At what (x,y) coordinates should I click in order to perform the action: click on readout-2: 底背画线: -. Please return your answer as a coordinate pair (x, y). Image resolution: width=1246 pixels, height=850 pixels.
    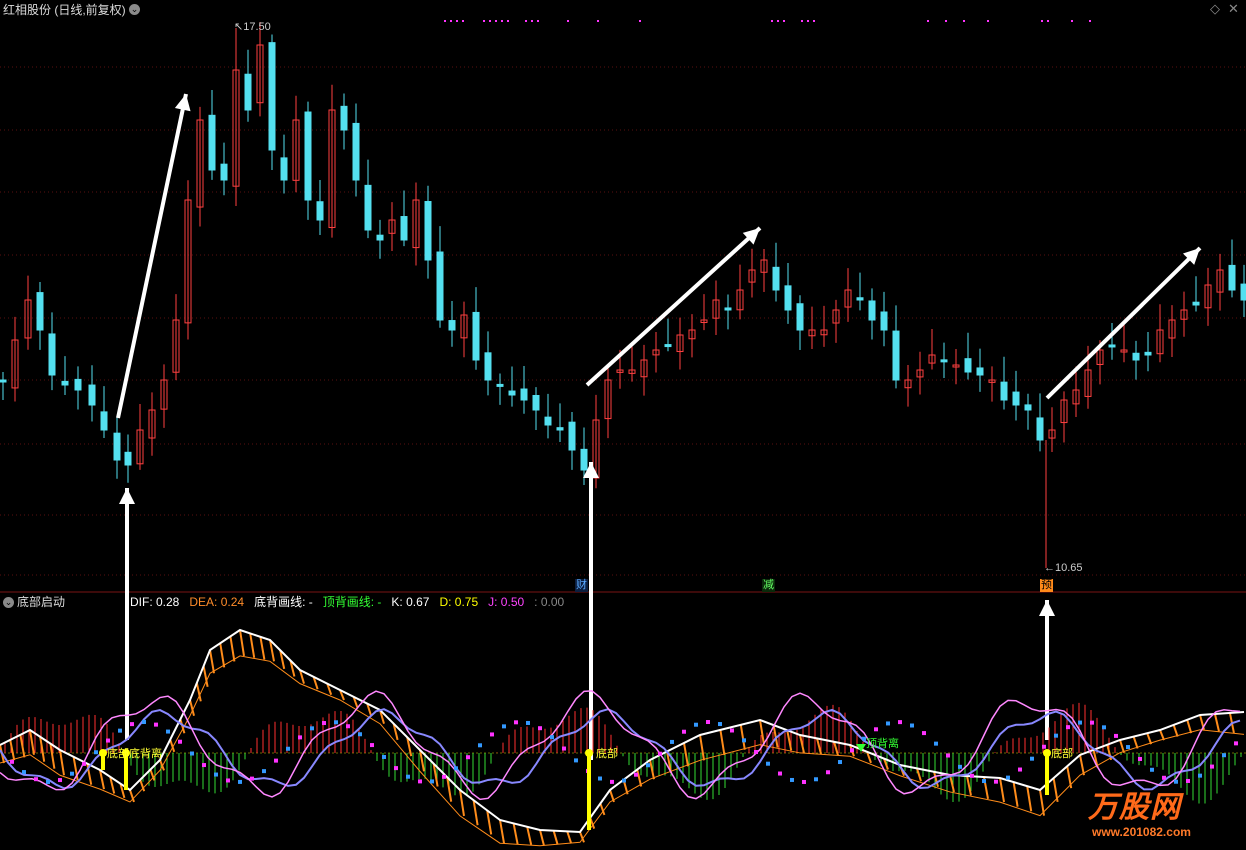
    Looking at the image, I should click on (283, 602).